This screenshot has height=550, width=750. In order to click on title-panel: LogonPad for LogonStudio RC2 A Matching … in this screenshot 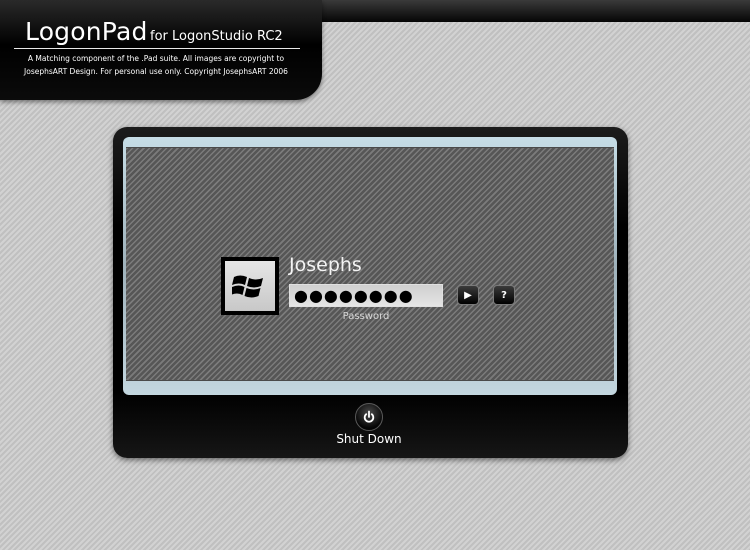, I will do `click(161, 50)`.